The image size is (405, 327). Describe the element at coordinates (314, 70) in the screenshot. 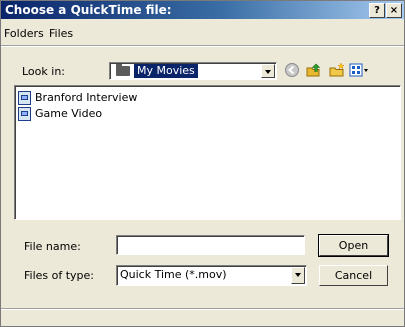

I see `up-folder-icon` at that location.